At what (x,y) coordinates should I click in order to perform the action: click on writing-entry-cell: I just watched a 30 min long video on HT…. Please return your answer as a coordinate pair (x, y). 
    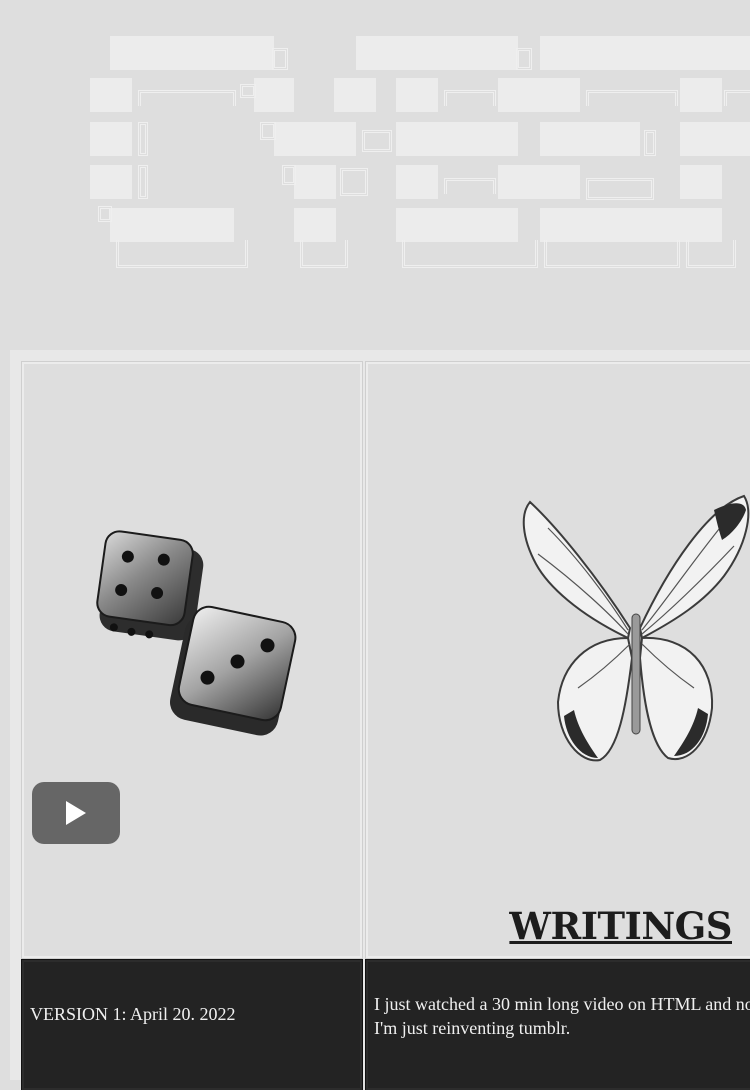
    Looking at the image, I should click on (557, 1024).